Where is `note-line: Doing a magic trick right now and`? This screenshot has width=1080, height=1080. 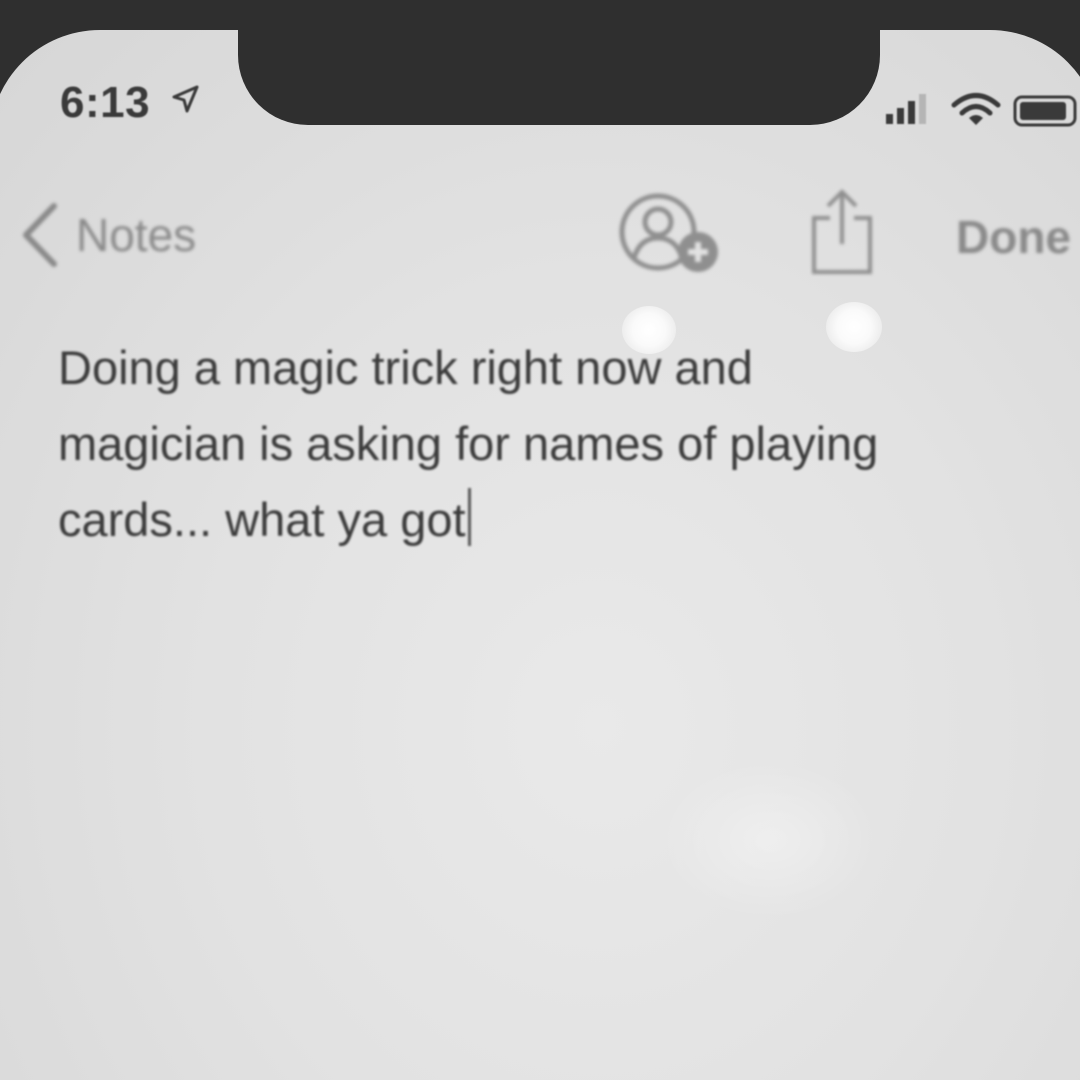
note-line: Doing a magic trick right now and is located at coordinates (405, 367).